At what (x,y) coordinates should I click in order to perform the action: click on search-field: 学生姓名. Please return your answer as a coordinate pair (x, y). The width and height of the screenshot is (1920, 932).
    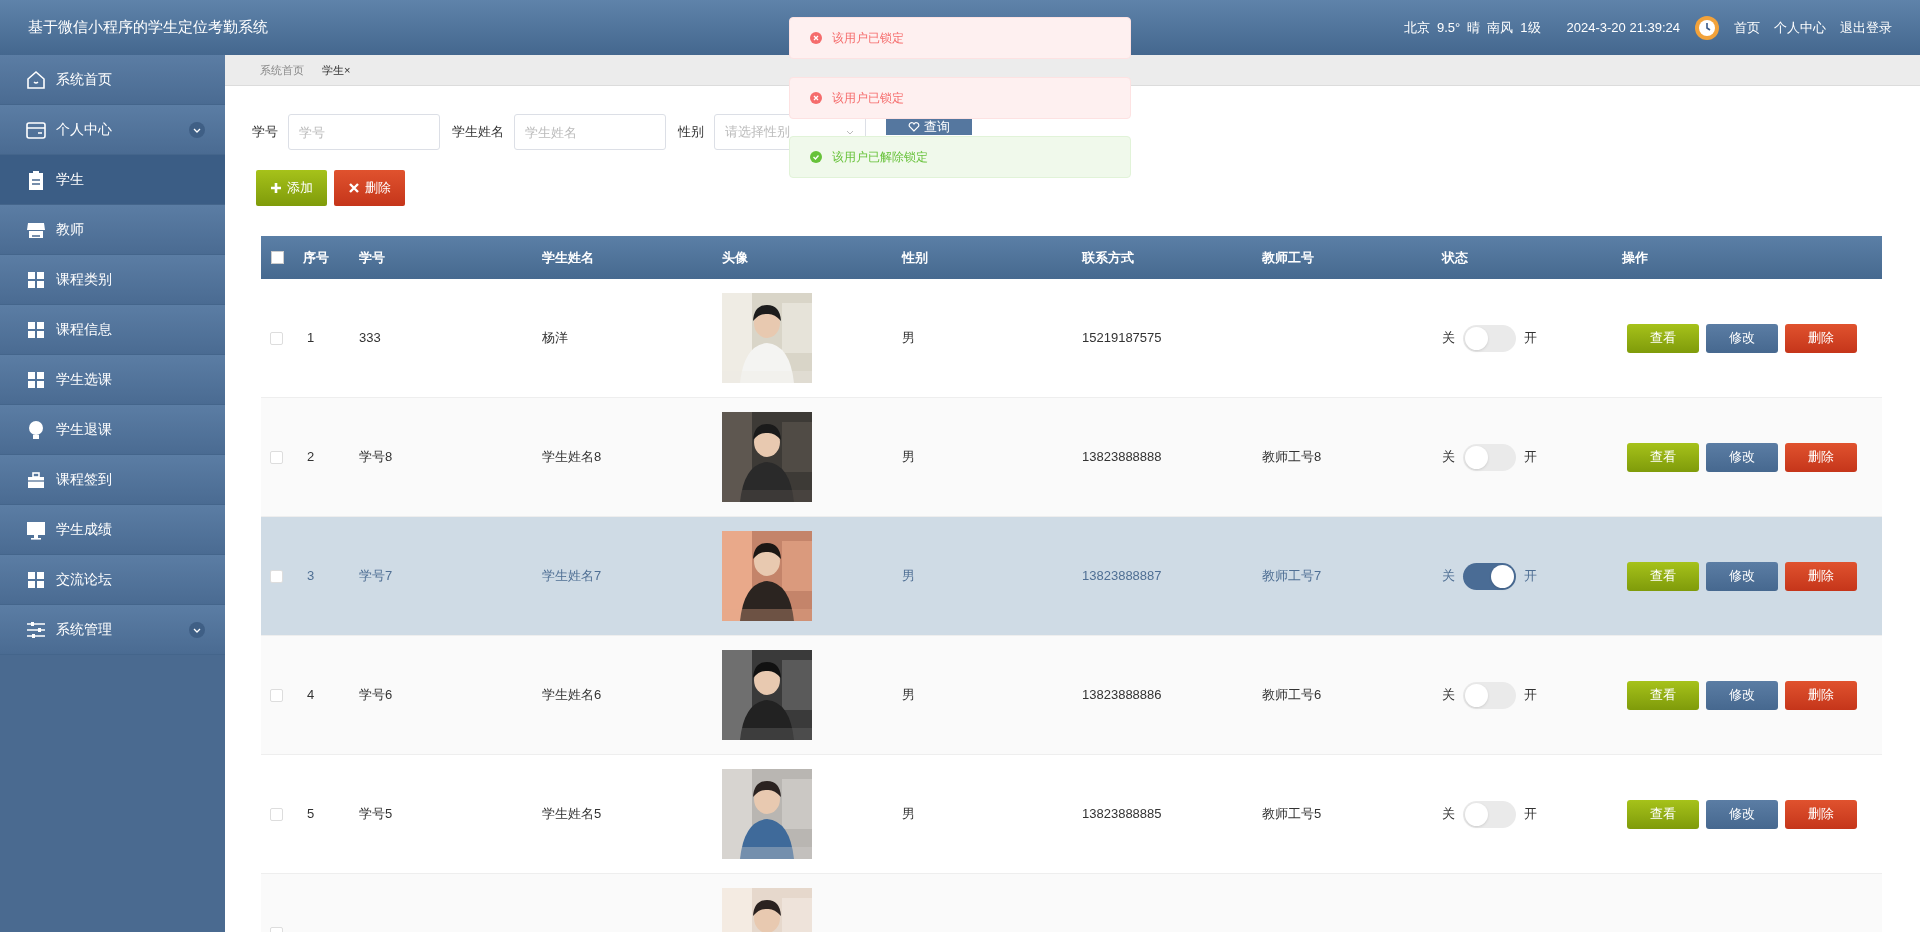
    Looking at the image, I should click on (590, 132).